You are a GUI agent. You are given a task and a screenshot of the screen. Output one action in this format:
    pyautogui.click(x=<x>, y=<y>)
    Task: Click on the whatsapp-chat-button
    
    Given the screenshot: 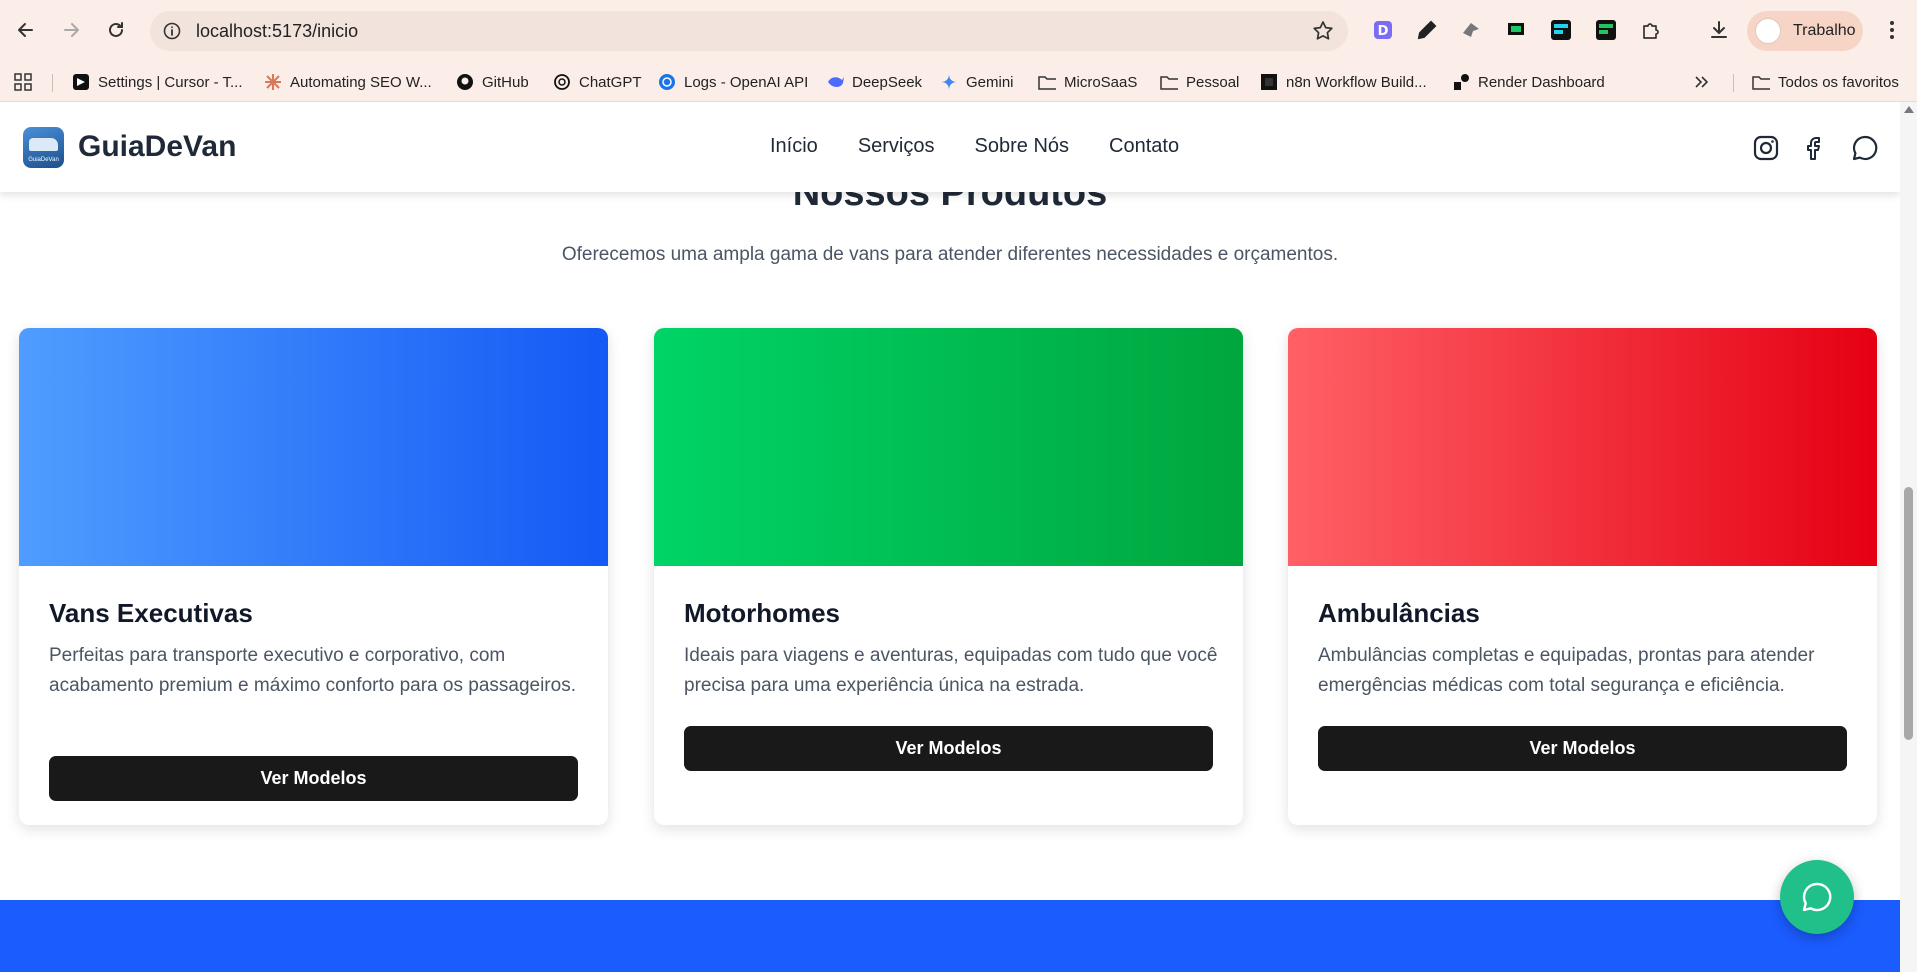 What is the action you would take?
    pyautogui.click(x=1817, y=897)
    